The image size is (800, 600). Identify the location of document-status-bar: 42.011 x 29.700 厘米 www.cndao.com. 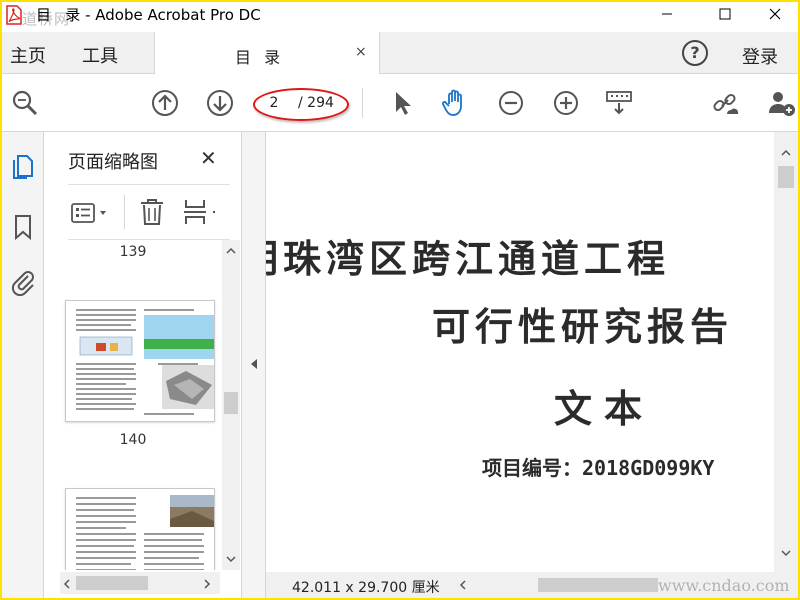
(532, 585).